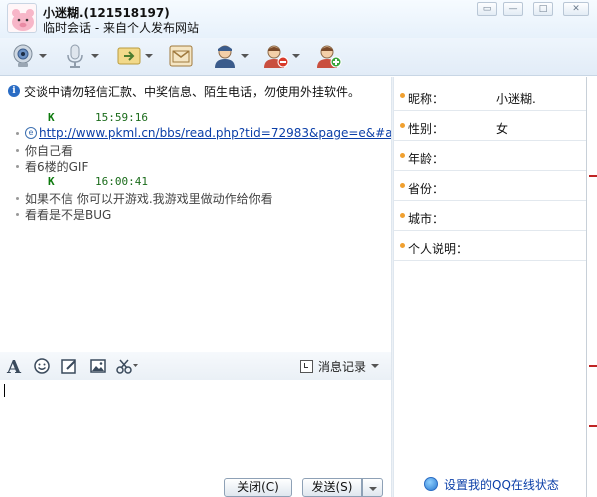  I want to click on side-strip, so click(591, 287).